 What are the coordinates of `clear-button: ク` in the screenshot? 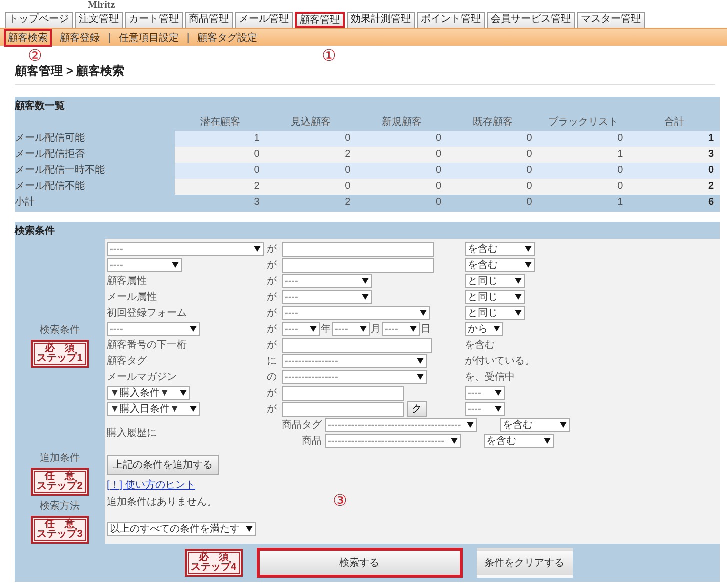 It's located at (417, 409).